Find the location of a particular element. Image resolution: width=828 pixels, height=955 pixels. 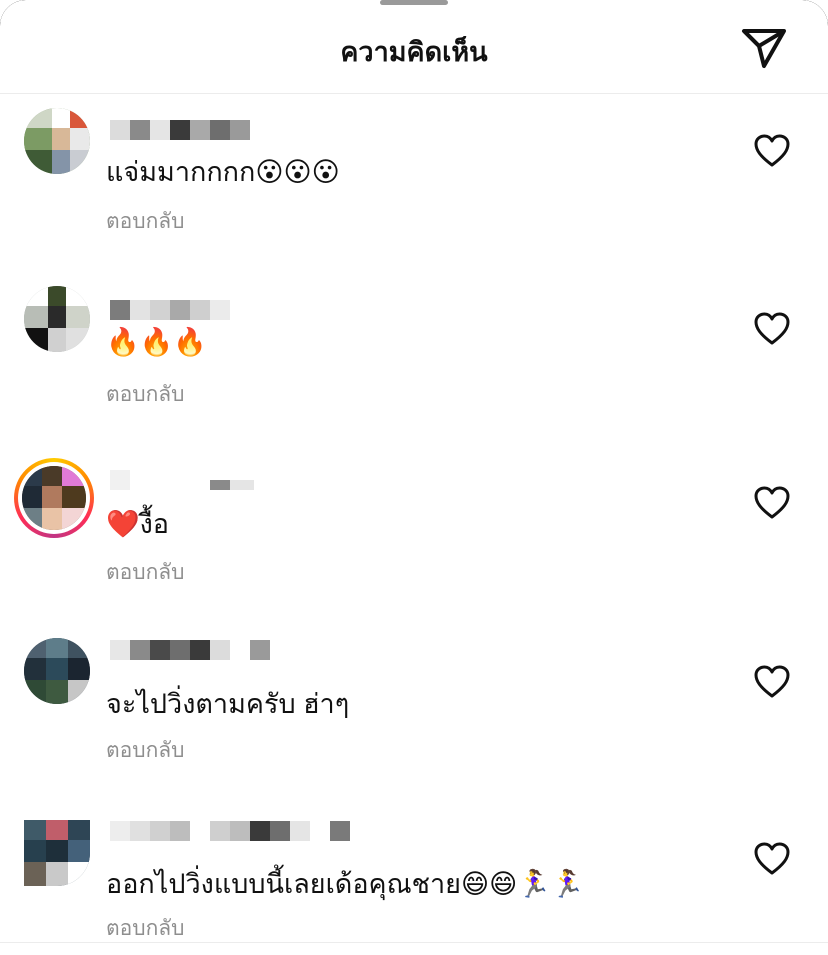

story-ring-avatar is located at coordinates (54, 498).